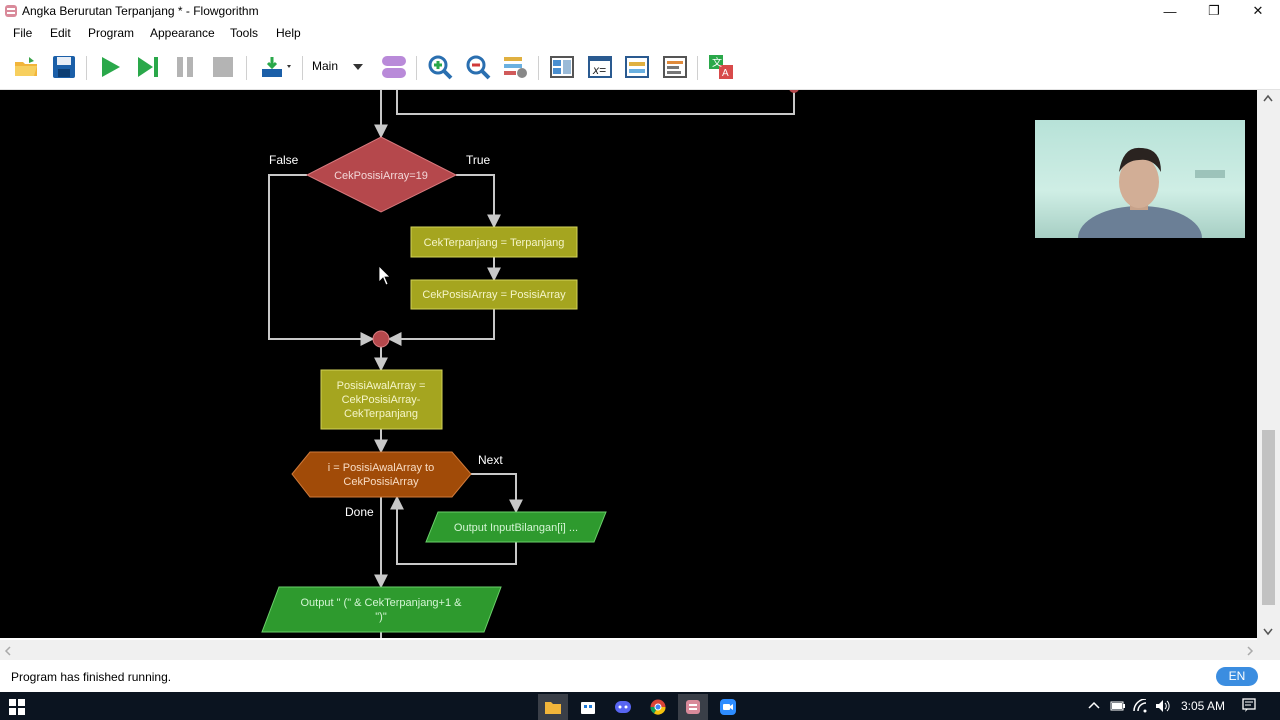 Image resolution: width=1280 pixels, height=720 pixels. I want to click on volume-icon, so click(1163, 706).